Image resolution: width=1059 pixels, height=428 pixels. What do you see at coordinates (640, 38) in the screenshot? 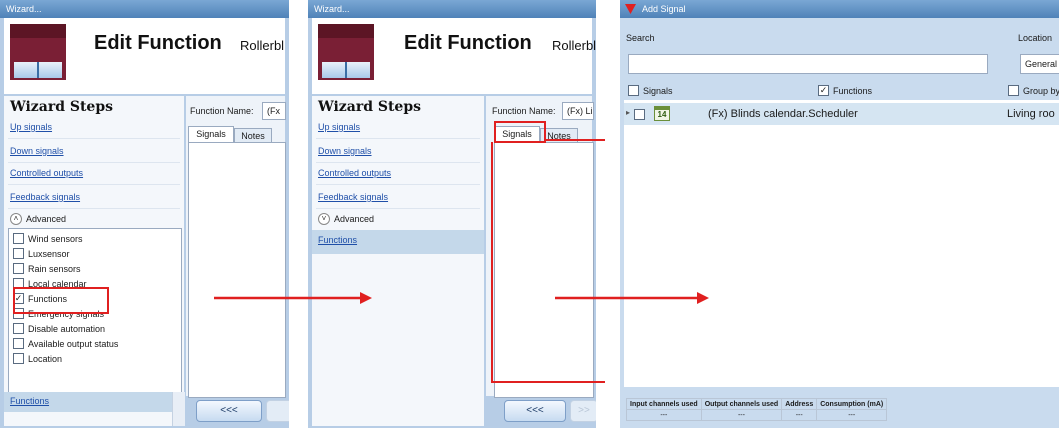
I see `search-label: Search` at bounding box center [640, 38].